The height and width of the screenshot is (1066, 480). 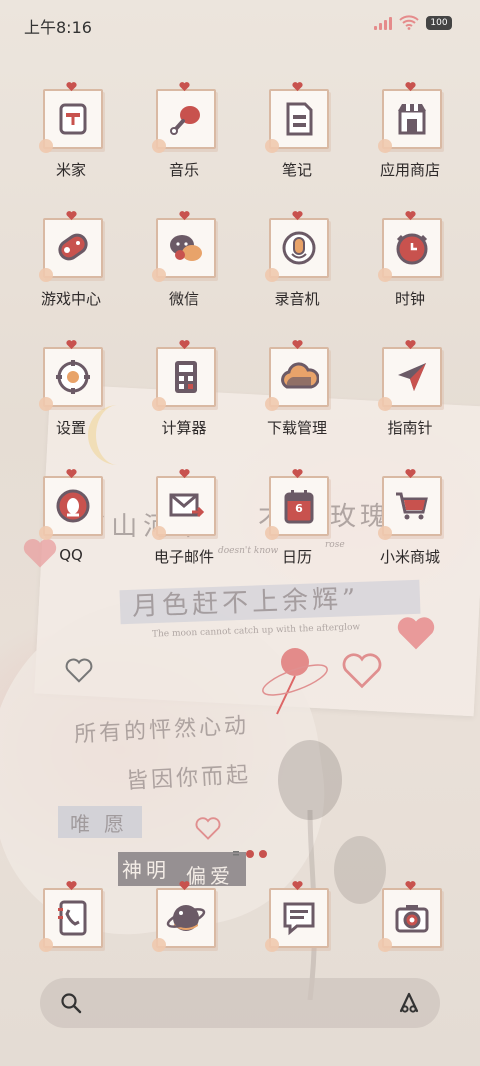 I want to click on calendar-day: 6, so click(x=299, y=508).